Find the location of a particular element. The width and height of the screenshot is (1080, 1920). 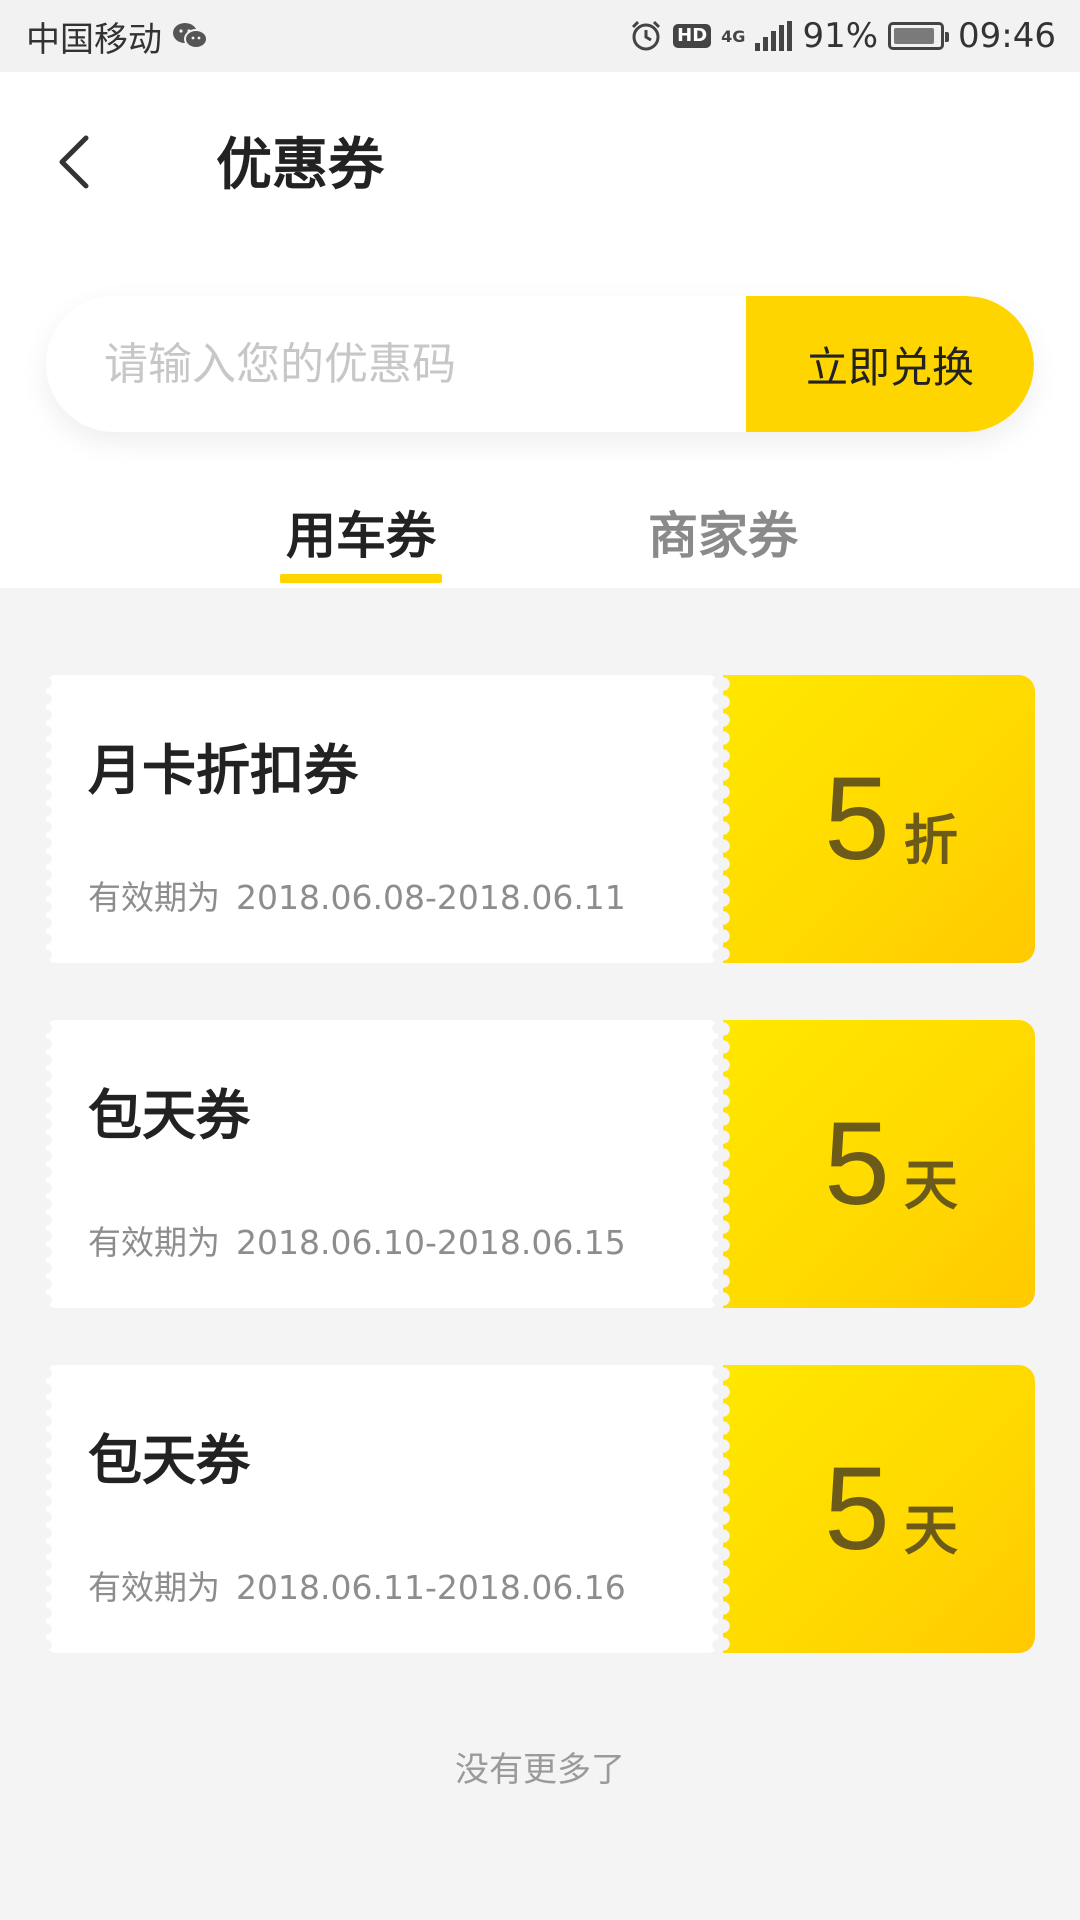

coupon-card: 包天券 有效期为 2018.06.11-2018.06.16 5 天 is located at coordinates (540, 1509).